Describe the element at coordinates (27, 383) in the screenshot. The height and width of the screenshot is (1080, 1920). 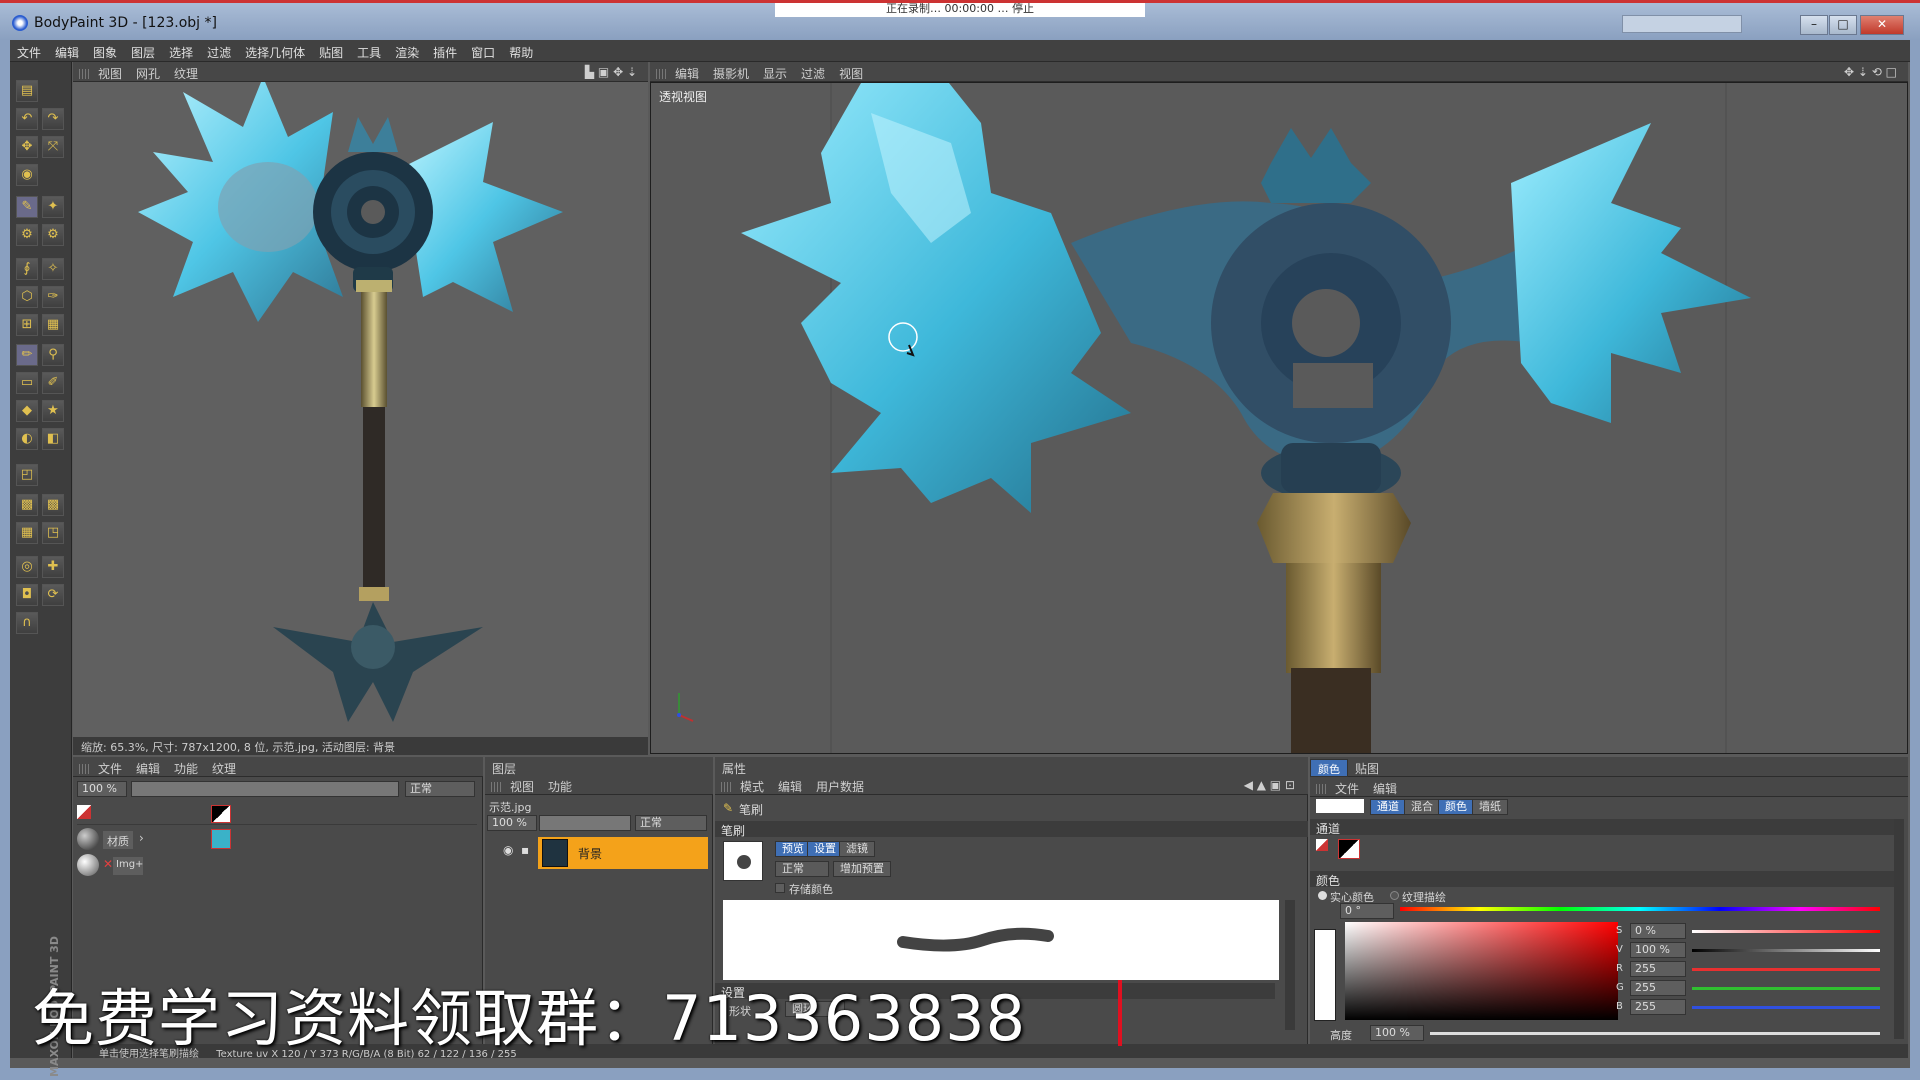
I see `eraser-icon: ▭` at that location.